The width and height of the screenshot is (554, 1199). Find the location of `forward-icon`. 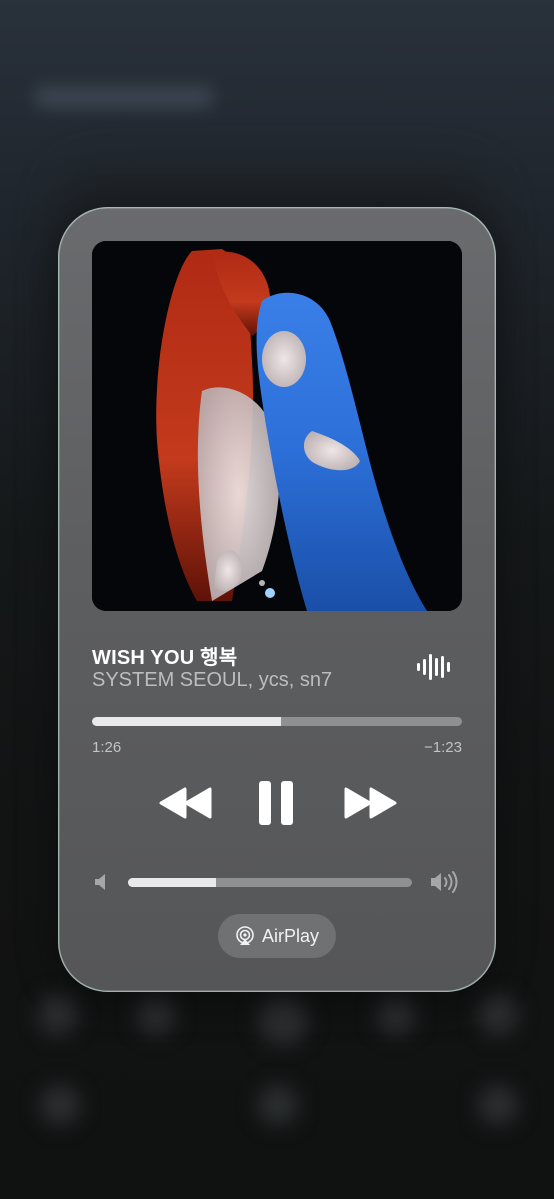

forward-icon is located at coordinates (370, 803).